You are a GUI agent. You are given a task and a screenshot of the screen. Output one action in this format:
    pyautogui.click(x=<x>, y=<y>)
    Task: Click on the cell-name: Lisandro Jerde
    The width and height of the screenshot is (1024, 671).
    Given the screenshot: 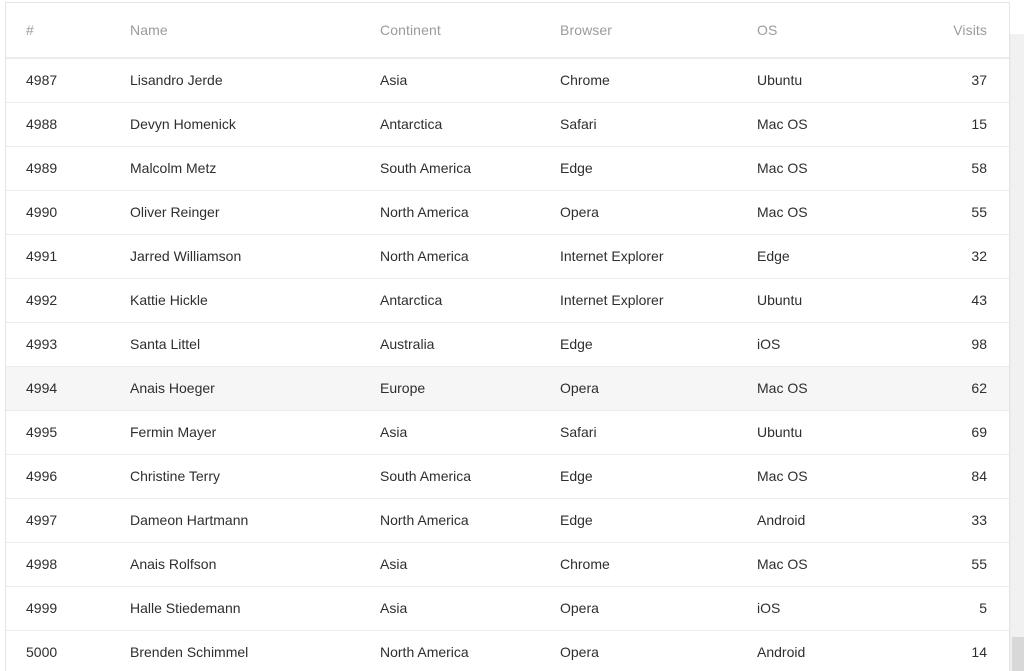 What is the action you would take?
    pyautogui.click(x=235, y=80)
    